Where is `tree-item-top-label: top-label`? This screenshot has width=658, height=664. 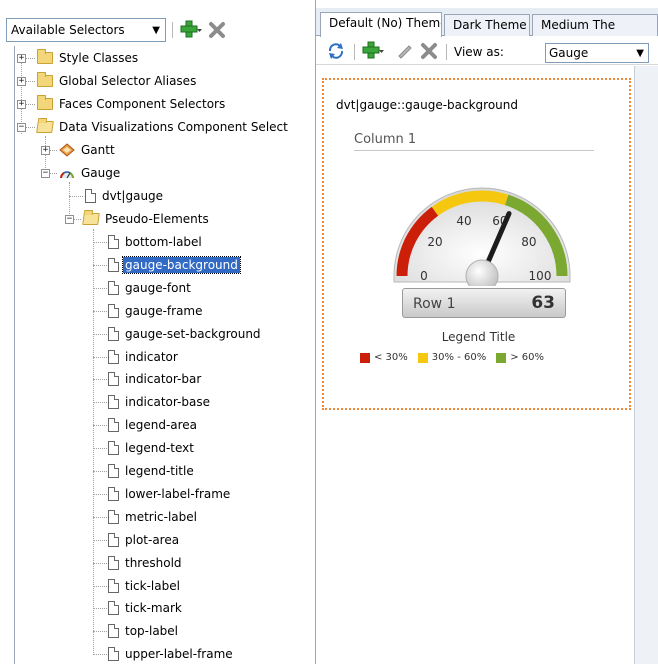 tree-item-top-label: top-label is located at coordinates (143, 631).